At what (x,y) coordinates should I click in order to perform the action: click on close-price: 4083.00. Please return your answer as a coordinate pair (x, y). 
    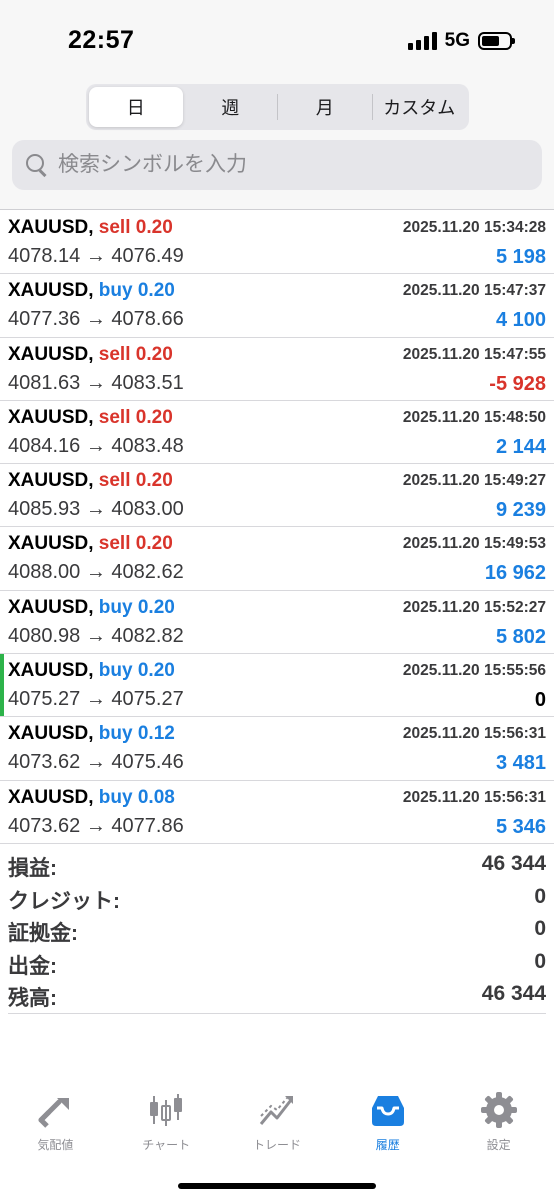
    Looking at the image, I should click on (147, 509).